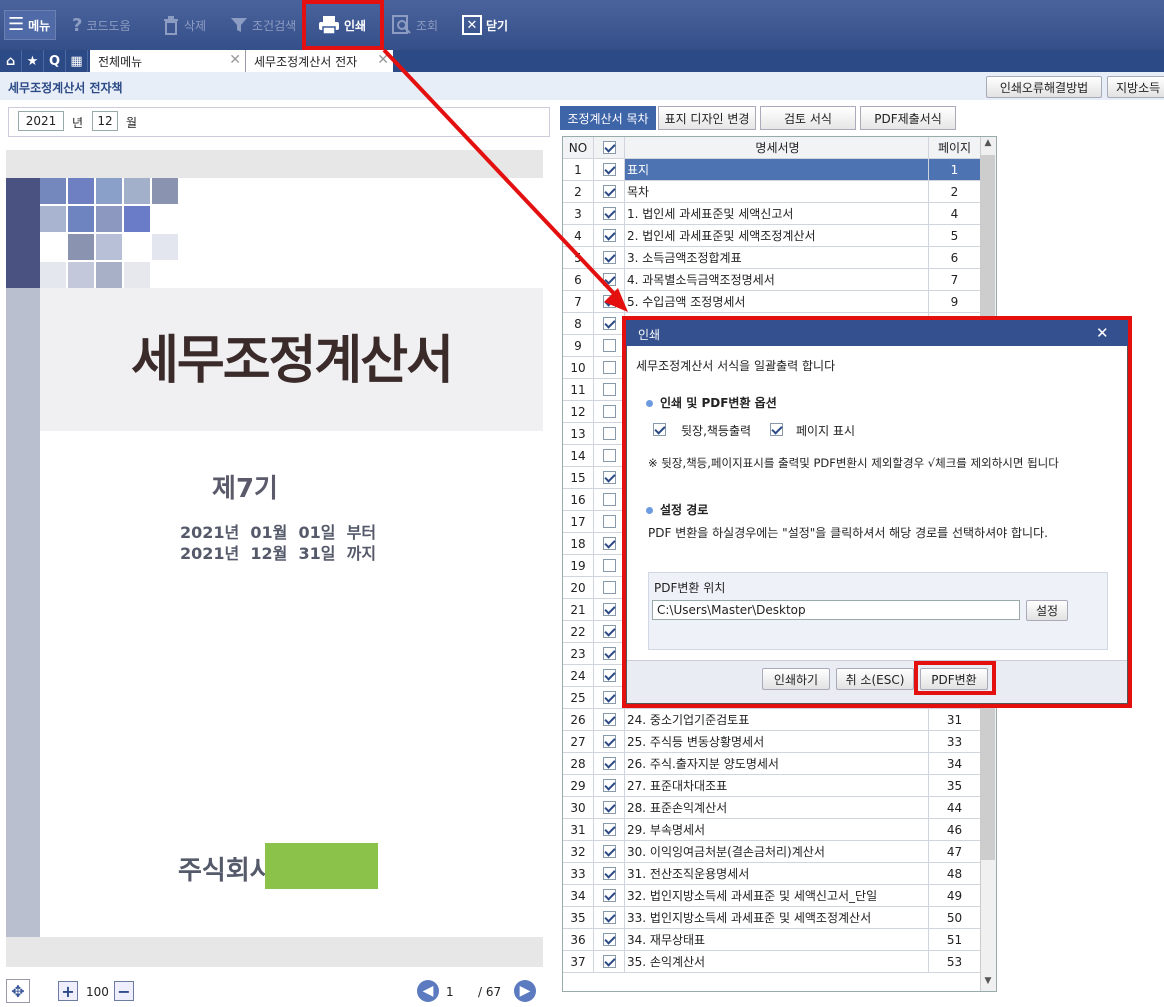  What do you see at coordinates (1044, 87) in the screenshot?
I see `print-error-help-button: 인쇄오류해결방법` at bounding box center [1044, 87].